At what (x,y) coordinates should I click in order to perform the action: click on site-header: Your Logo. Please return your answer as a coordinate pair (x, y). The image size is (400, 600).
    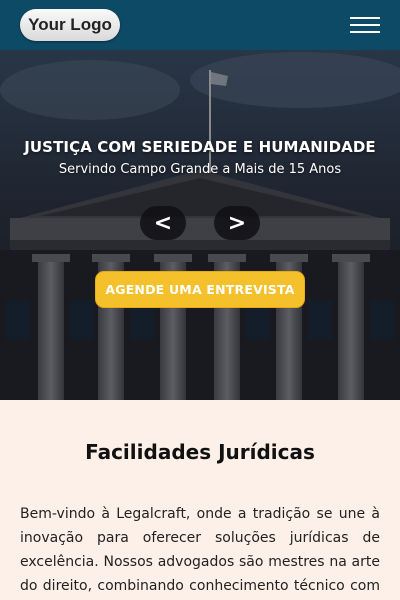
    Looking at the image, I should click on (200, 25).